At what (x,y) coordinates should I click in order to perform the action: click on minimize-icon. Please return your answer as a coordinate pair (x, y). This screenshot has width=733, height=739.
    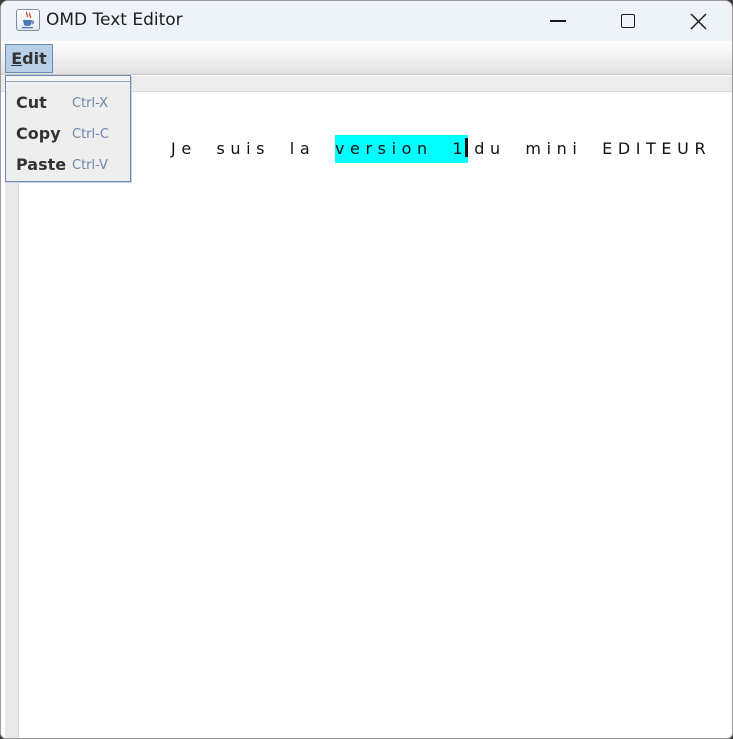
    Looking at the image, I should click on (558, 21).